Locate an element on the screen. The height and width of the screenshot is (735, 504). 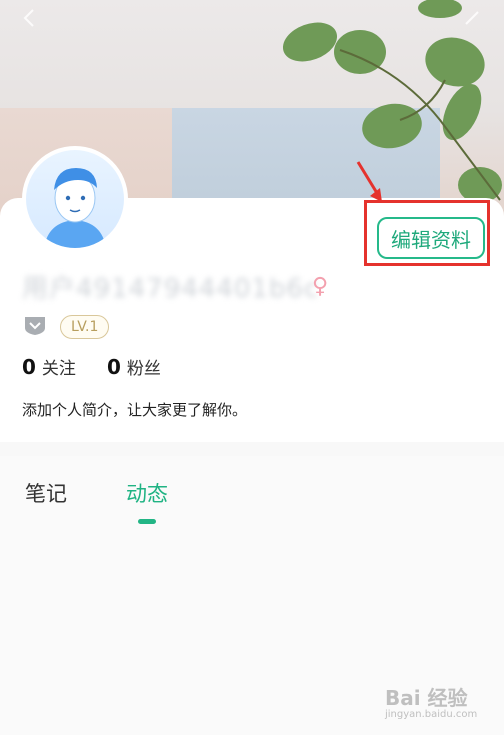
active-tab-indicator is located at coordinates (147, 521).